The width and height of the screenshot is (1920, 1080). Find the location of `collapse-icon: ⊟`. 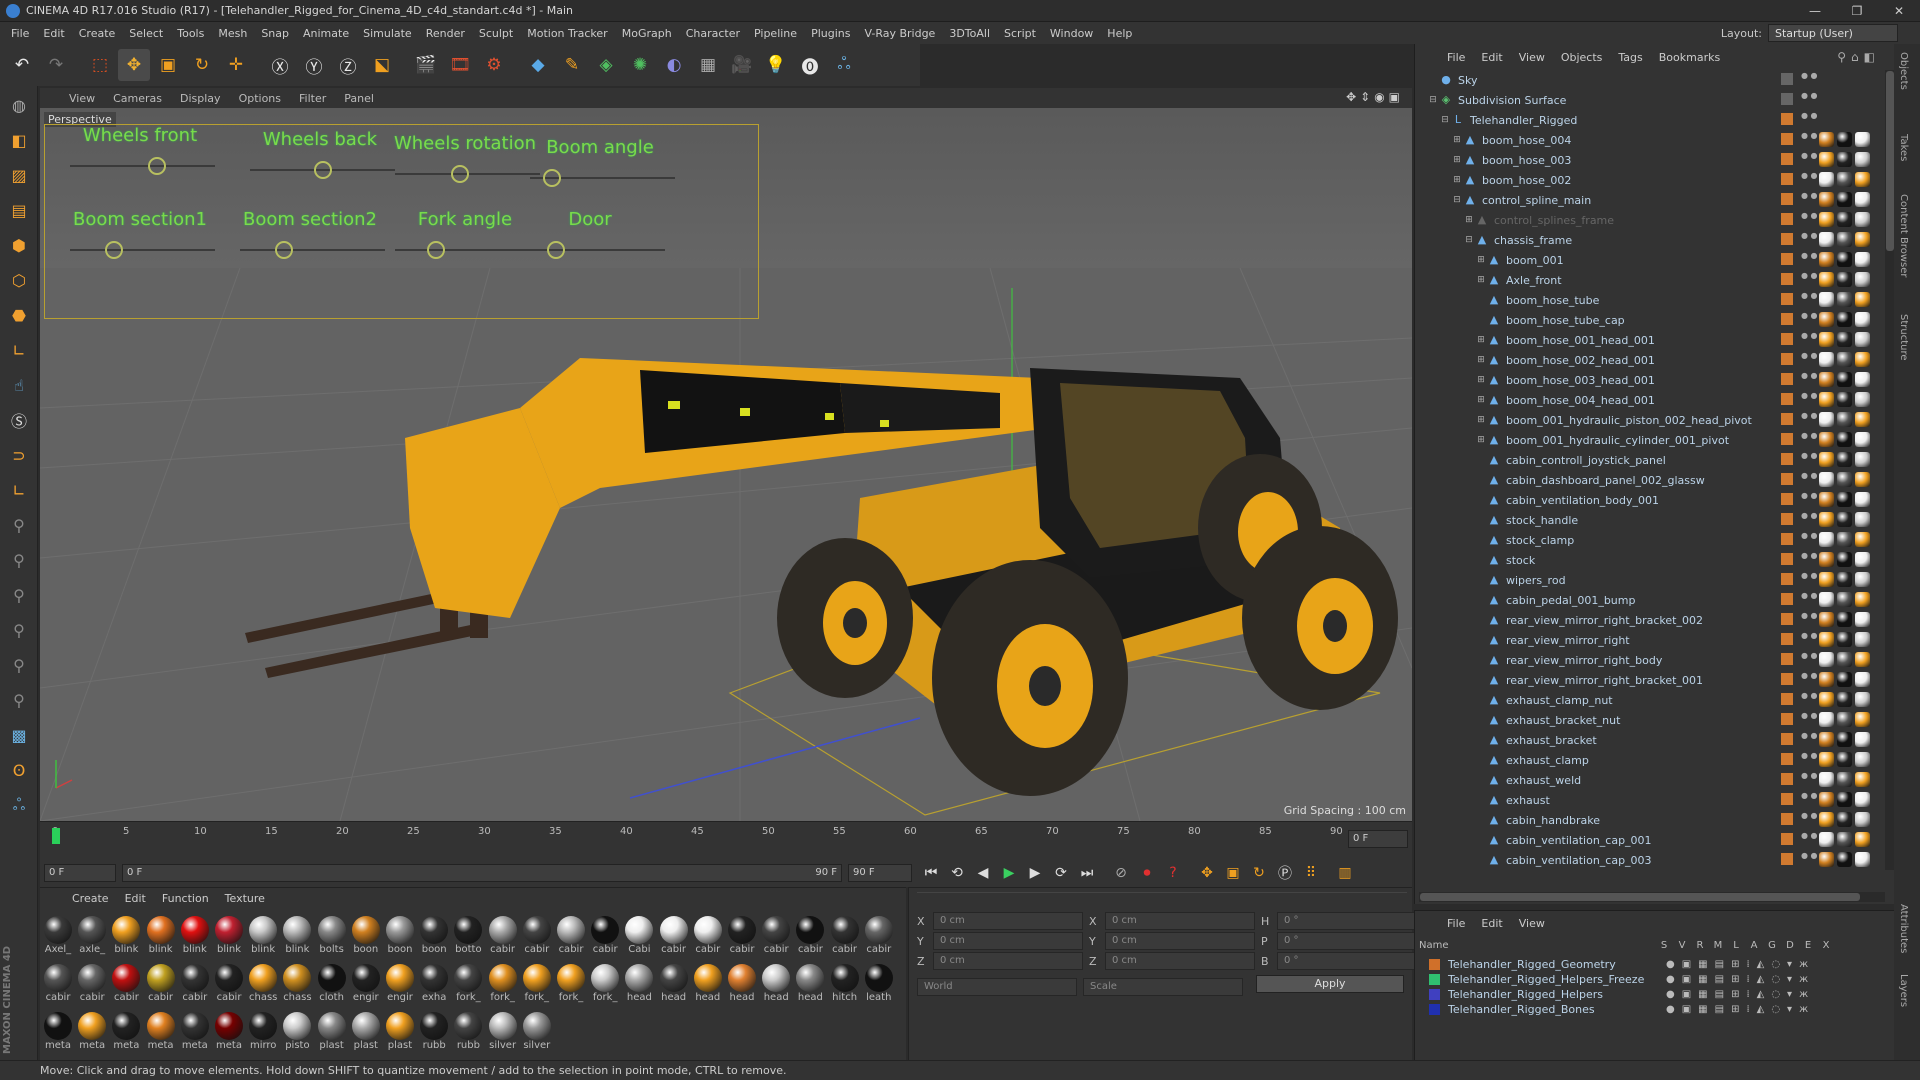

collapse-icon: ⊟ is located at coordinates (1457, 200).